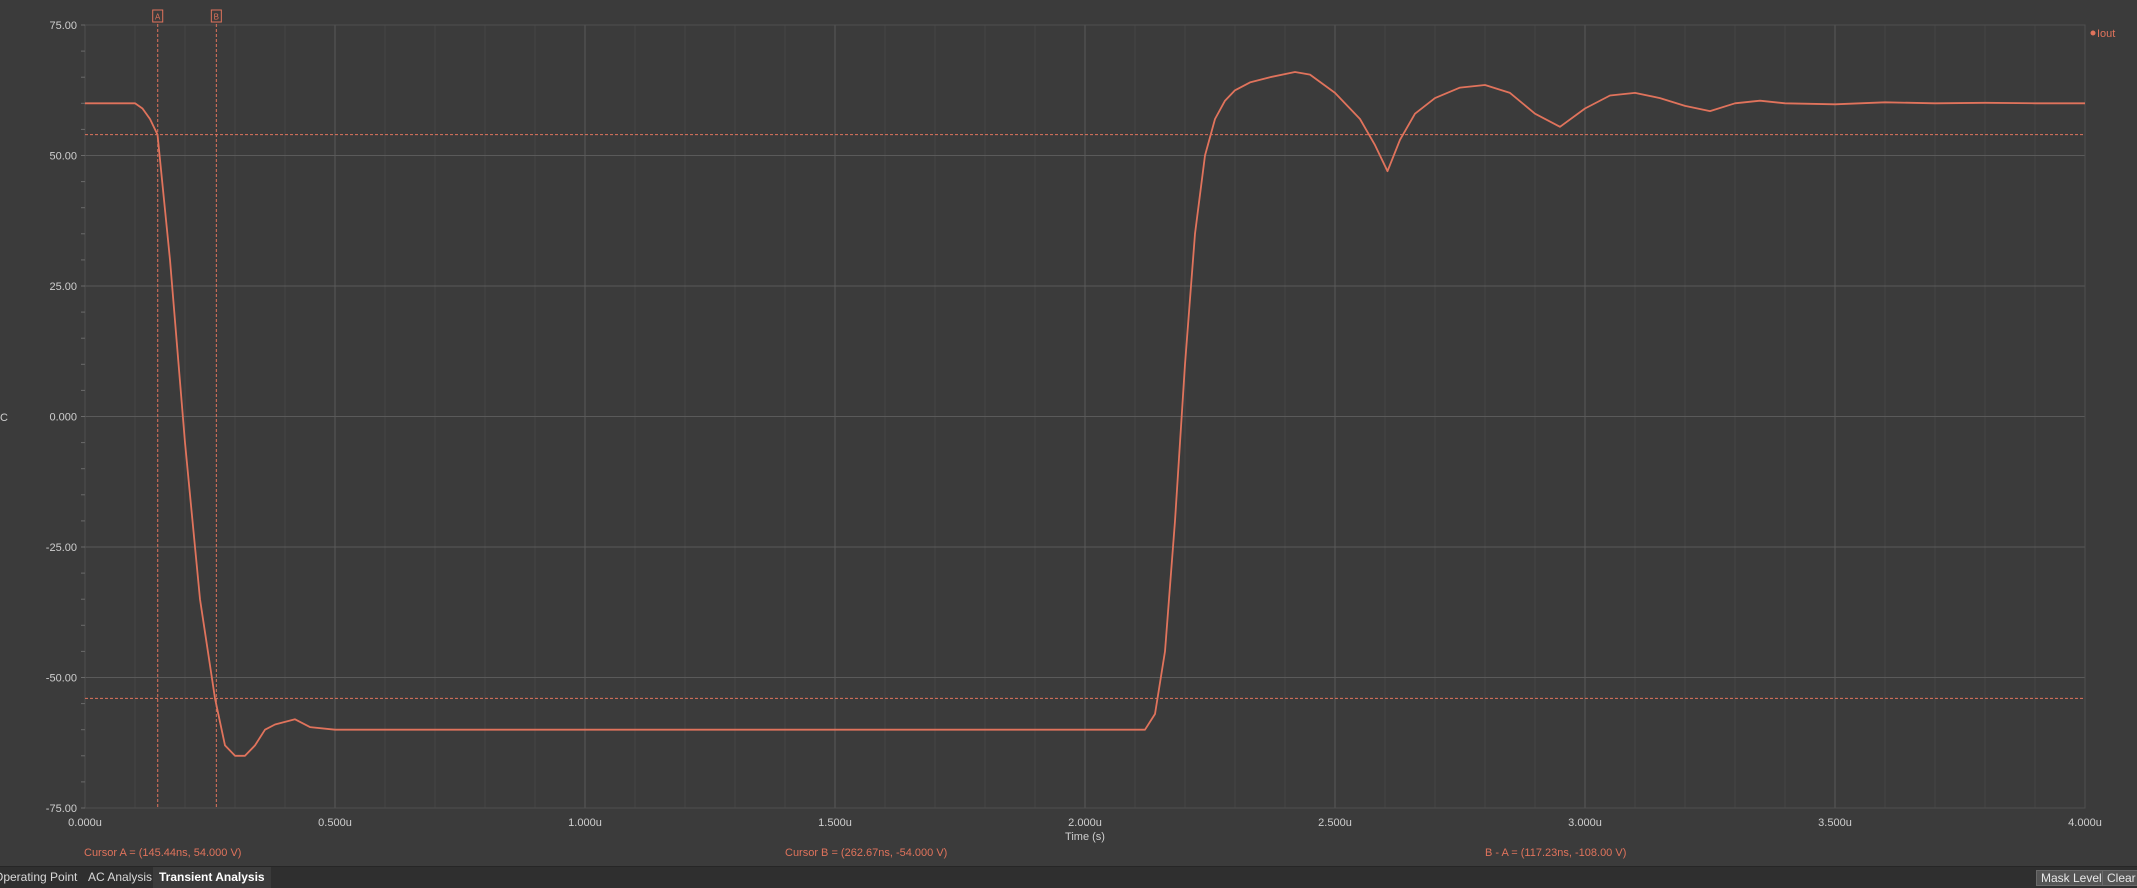 This screenshot has width=2137, height=888. What do you see at coordinates (1555, 853) in the screenshot?
I see `cursor-diff-readout: B - A = (117.23ns, -108.00 V)` at bounding box center [1555, 853].